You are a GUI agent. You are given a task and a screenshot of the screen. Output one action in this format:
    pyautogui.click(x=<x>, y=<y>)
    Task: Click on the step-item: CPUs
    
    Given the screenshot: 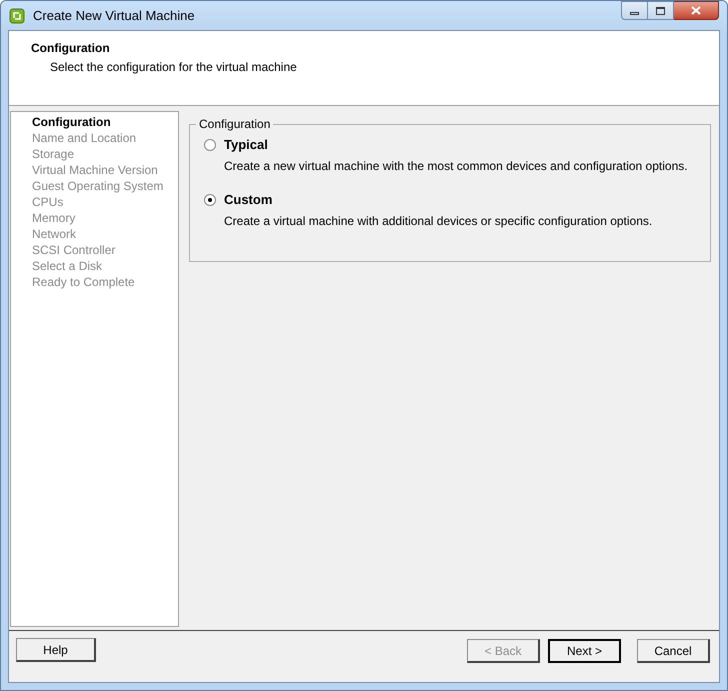 What is the action you would take?
    pyautogui.click(x=48, y=202)
    